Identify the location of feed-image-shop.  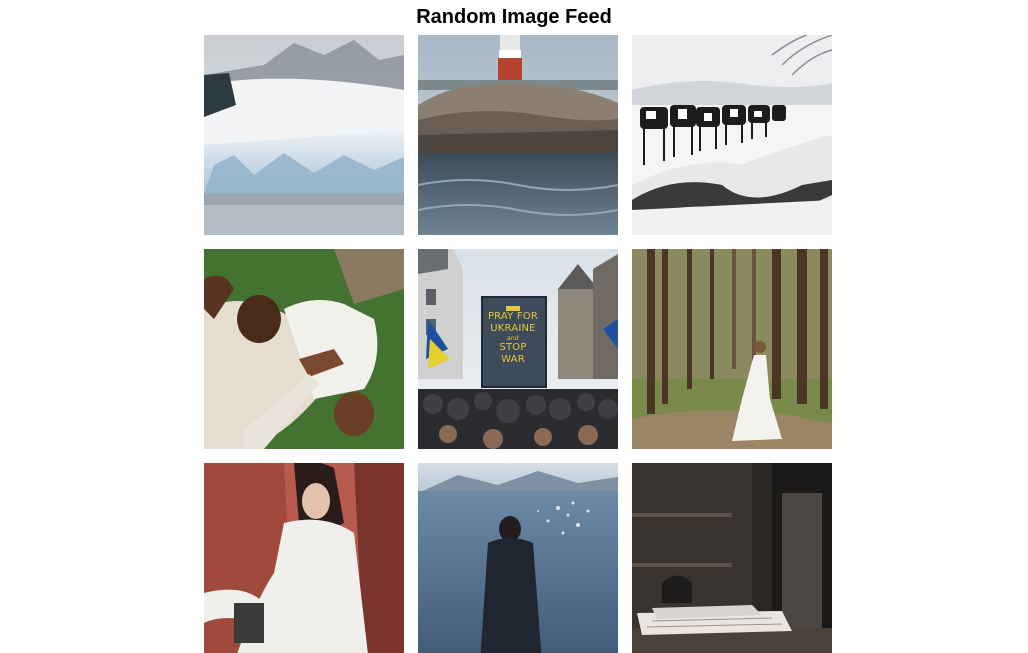
(732, 558).